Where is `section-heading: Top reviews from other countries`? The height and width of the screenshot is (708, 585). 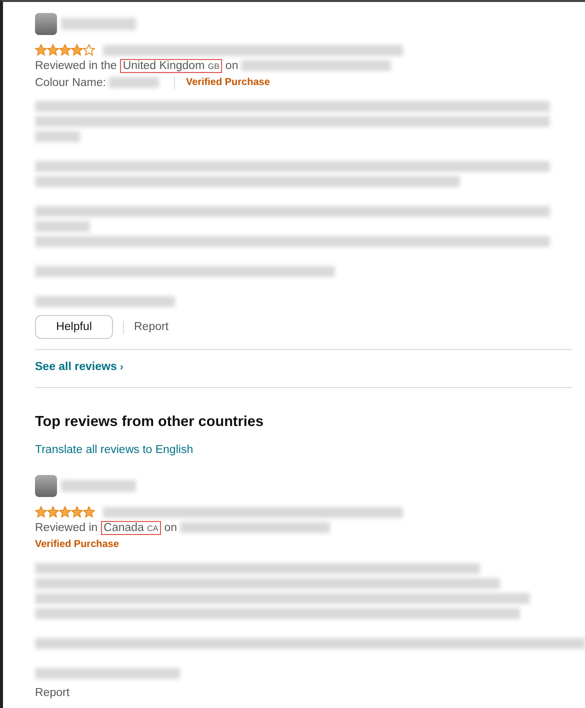 section-heading: Top reviews from other countries is located at coordinates (150, 422).